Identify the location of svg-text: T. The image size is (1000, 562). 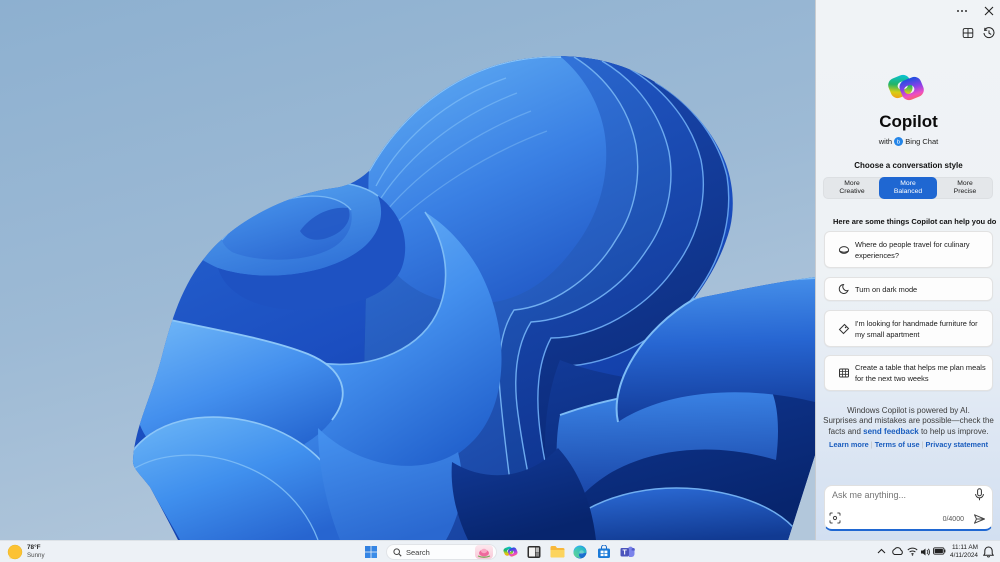
(625, 553).